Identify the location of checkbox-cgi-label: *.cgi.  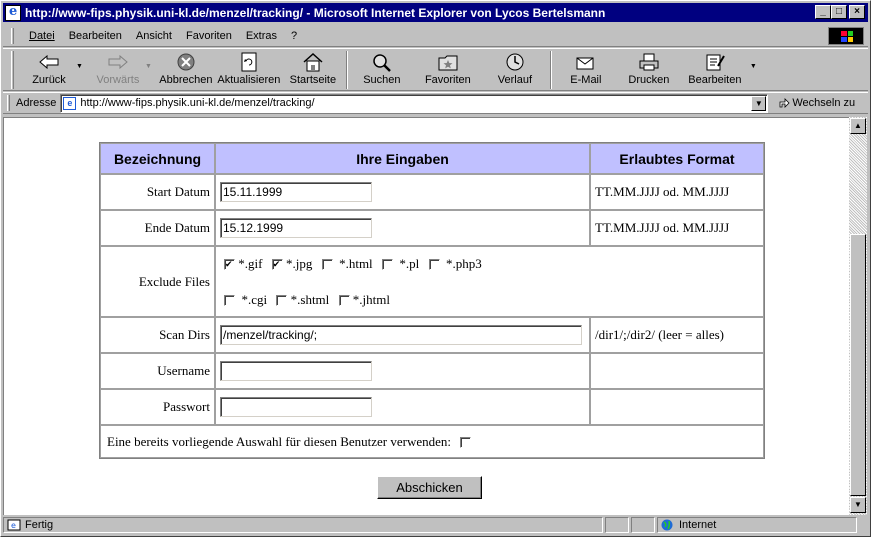
(254, 299).